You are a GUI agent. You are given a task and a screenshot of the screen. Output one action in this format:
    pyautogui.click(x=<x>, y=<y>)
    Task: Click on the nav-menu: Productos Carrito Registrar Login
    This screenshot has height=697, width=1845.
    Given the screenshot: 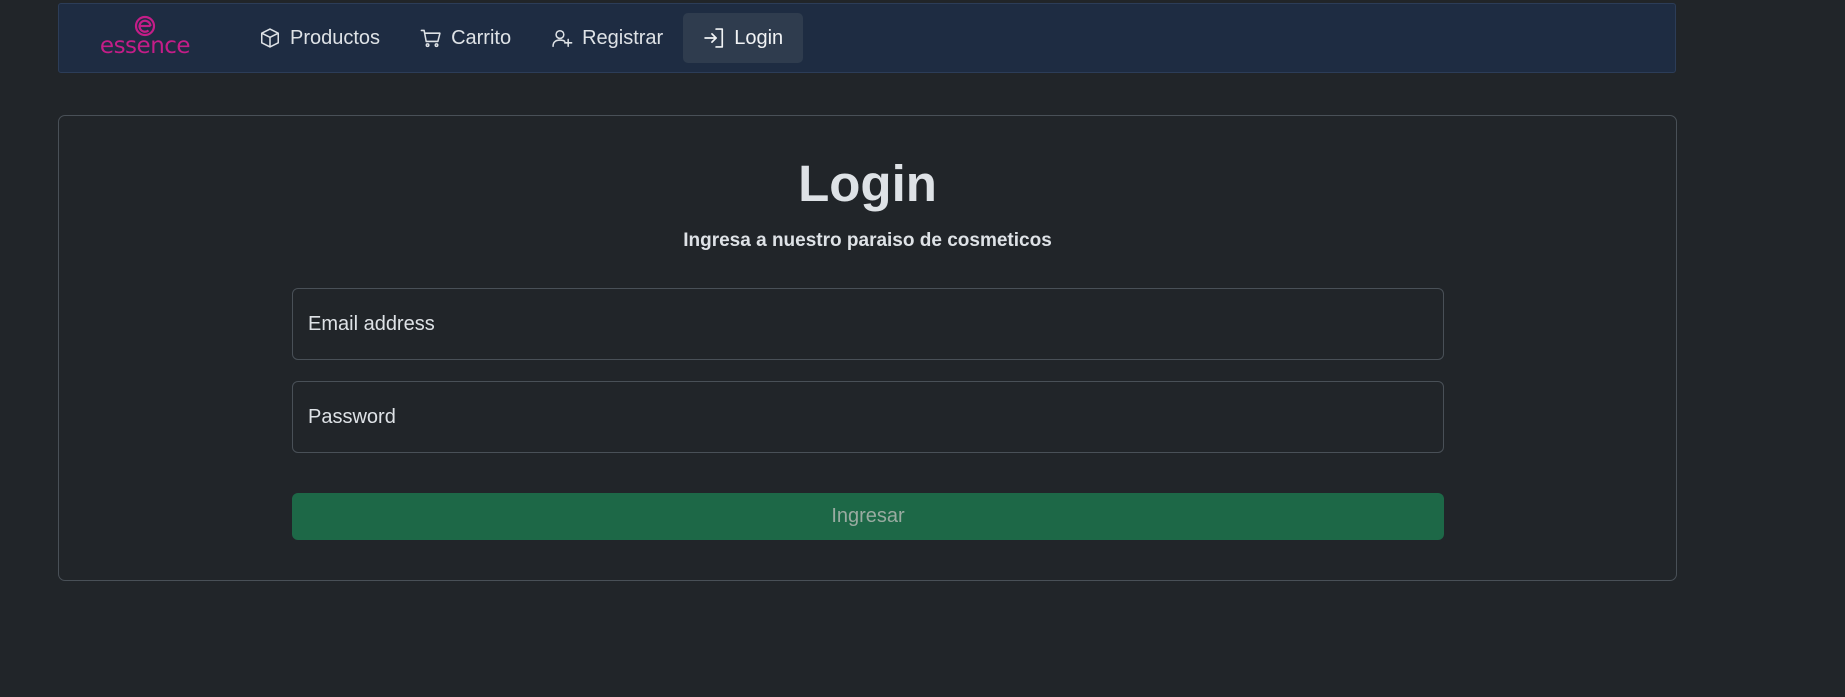 What is the action you would take?
    pyautogui.click(x=521, y=38)
    